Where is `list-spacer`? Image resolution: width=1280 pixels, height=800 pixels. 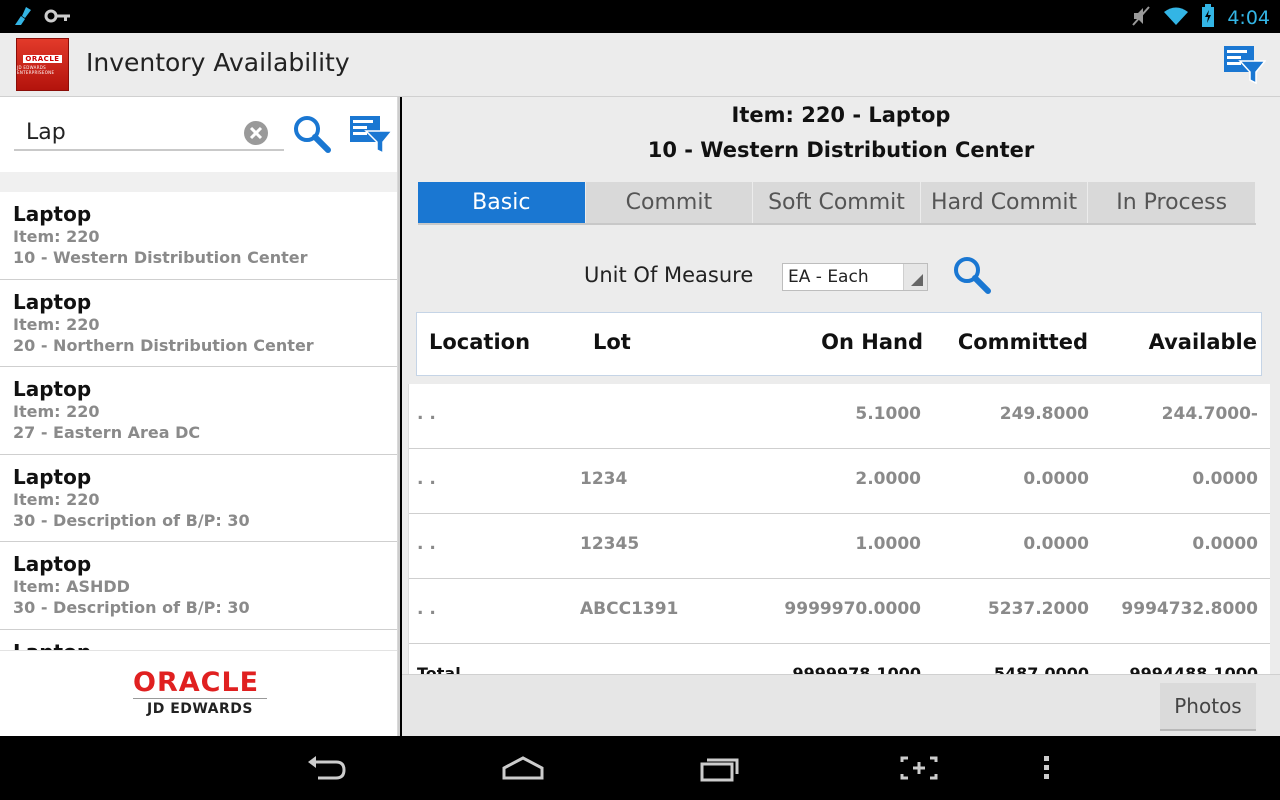
list-spacer is located at coordinates (199, 182).